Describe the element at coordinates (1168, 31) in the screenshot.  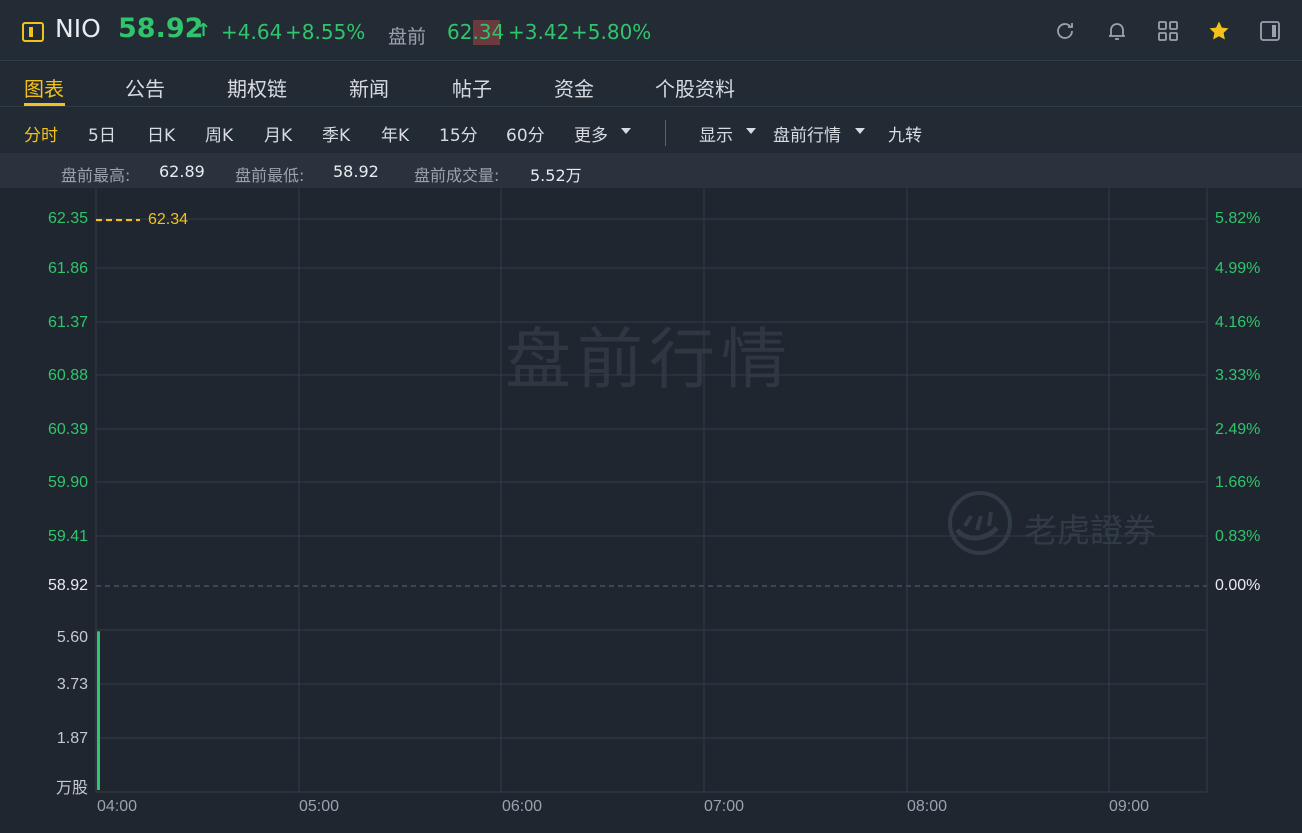
I see `grid-icon` at that location.